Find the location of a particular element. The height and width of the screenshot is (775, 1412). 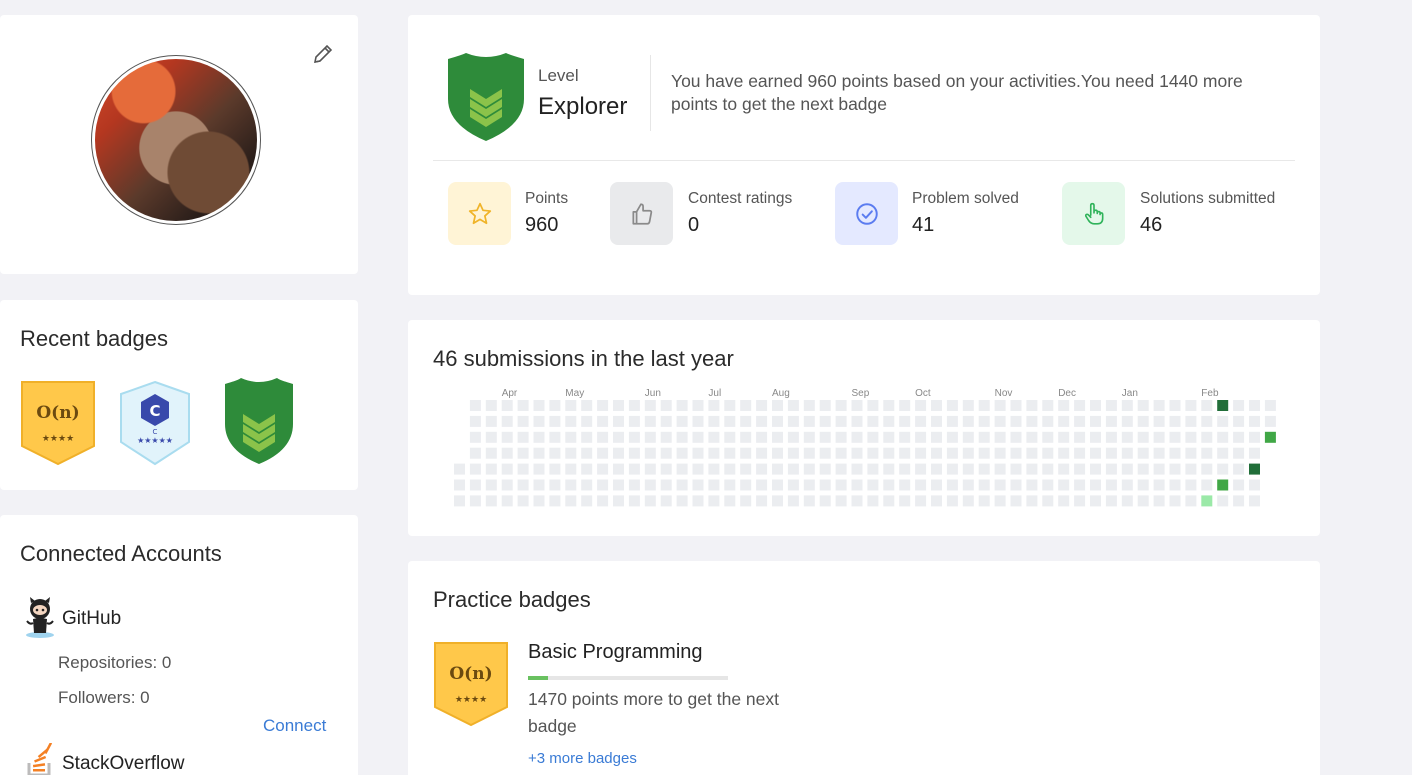

more-badges-link: +3 more badges is located at coordinates (582, 758).